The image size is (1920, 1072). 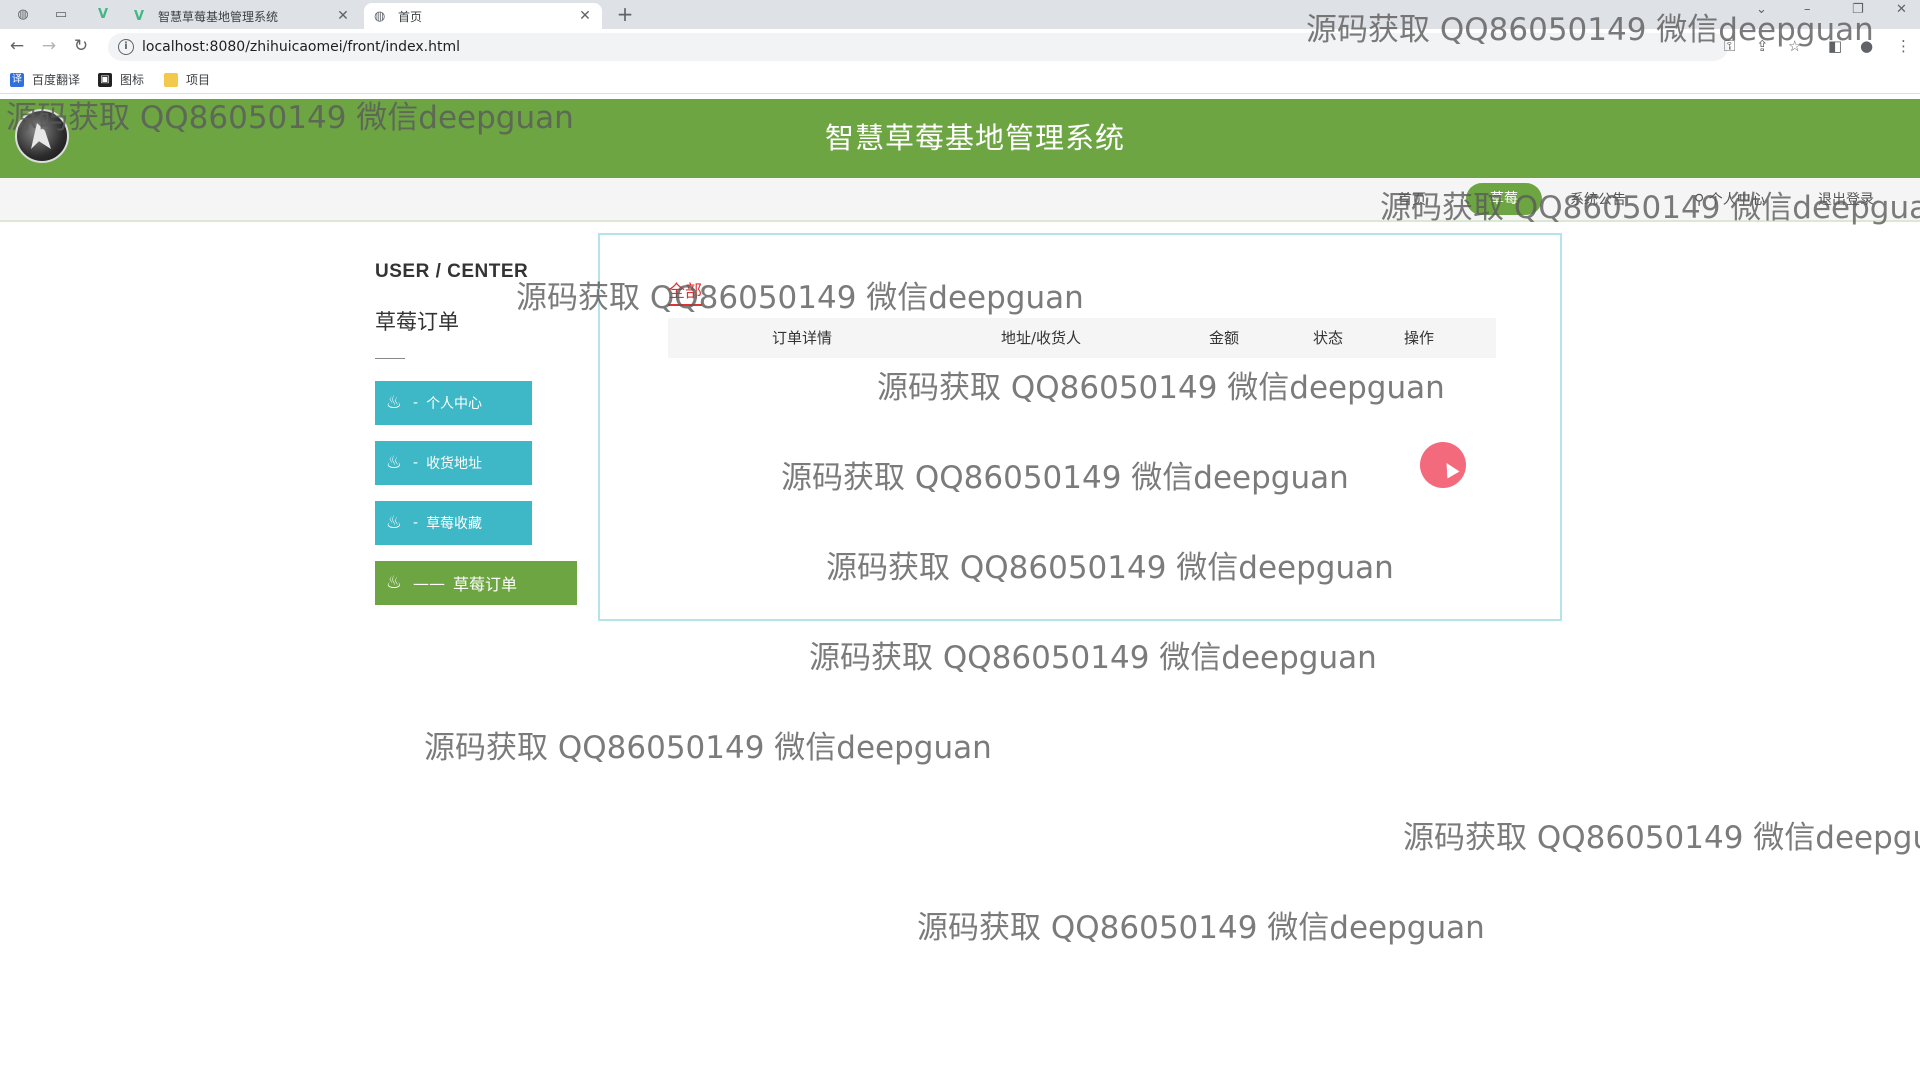 What do you see at coordinates (61, 14) in the screenshot?
I see `blank-tab-icon: ▭` at bounding box center [61, 14].